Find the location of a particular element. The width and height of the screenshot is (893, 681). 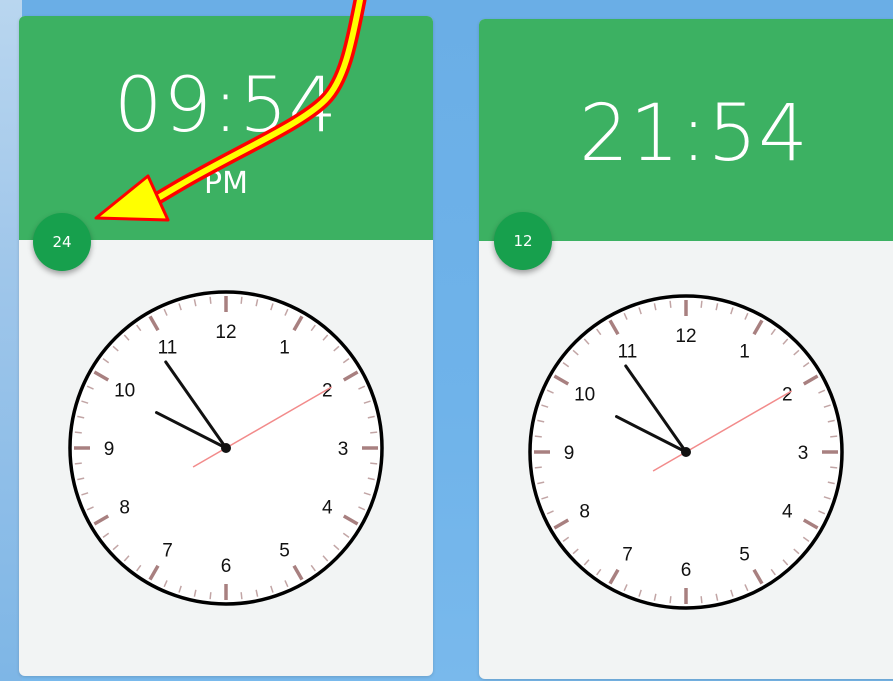

digital-time: 09:54 is located at coordinates (226, 104).